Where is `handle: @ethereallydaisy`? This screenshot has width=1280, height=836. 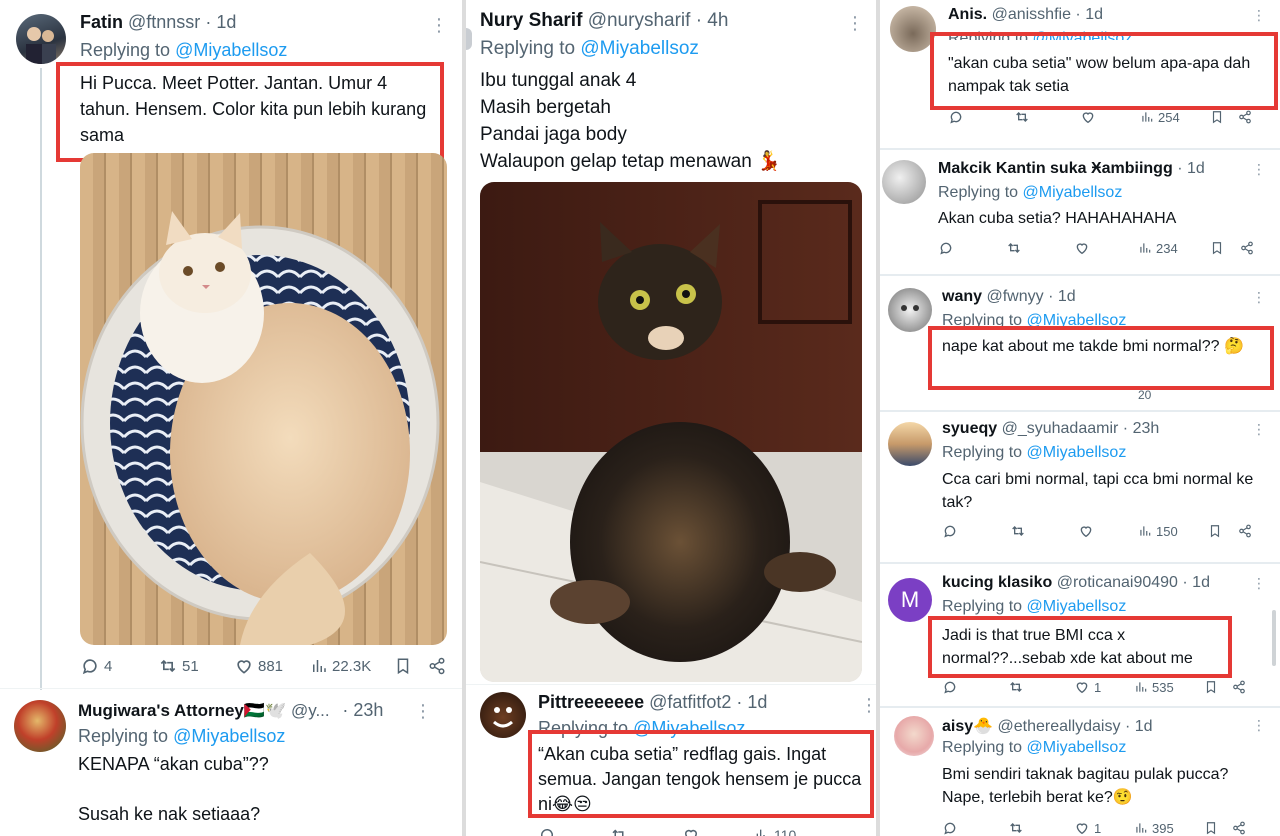 handle: @ethereallydaisy is located at coordinates (1059, 726).